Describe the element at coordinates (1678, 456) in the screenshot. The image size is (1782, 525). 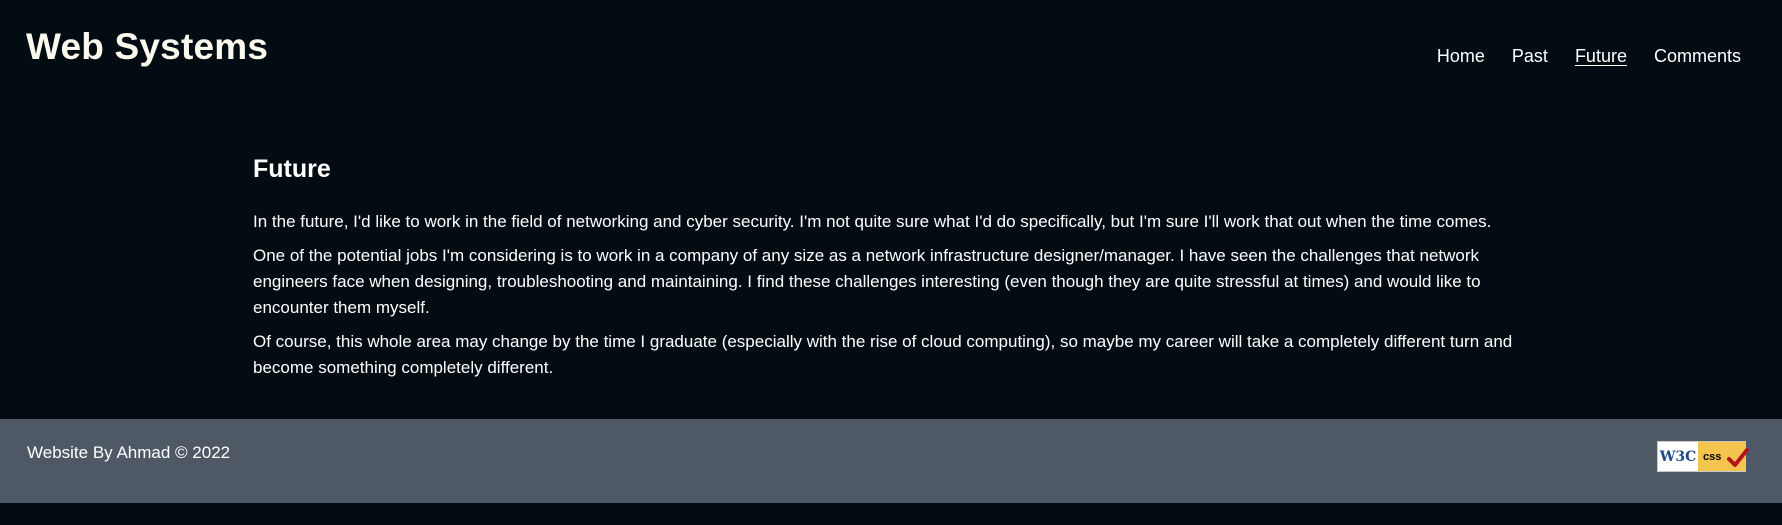
I see `w3c-logo-text: W3C` at that location.